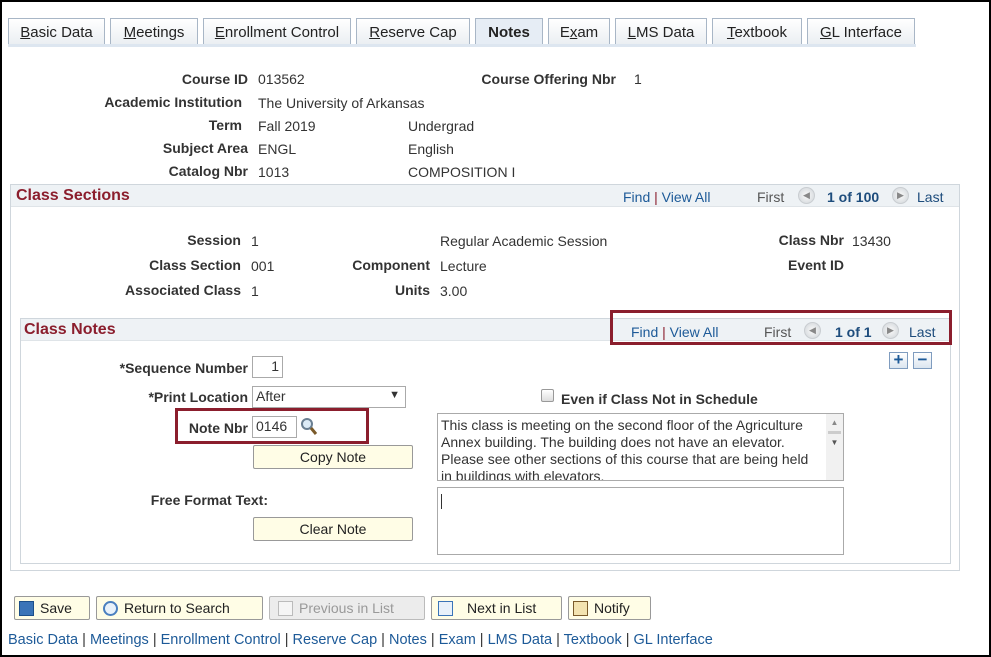  I want to click on section-label: Class Section, so click(195, 265).